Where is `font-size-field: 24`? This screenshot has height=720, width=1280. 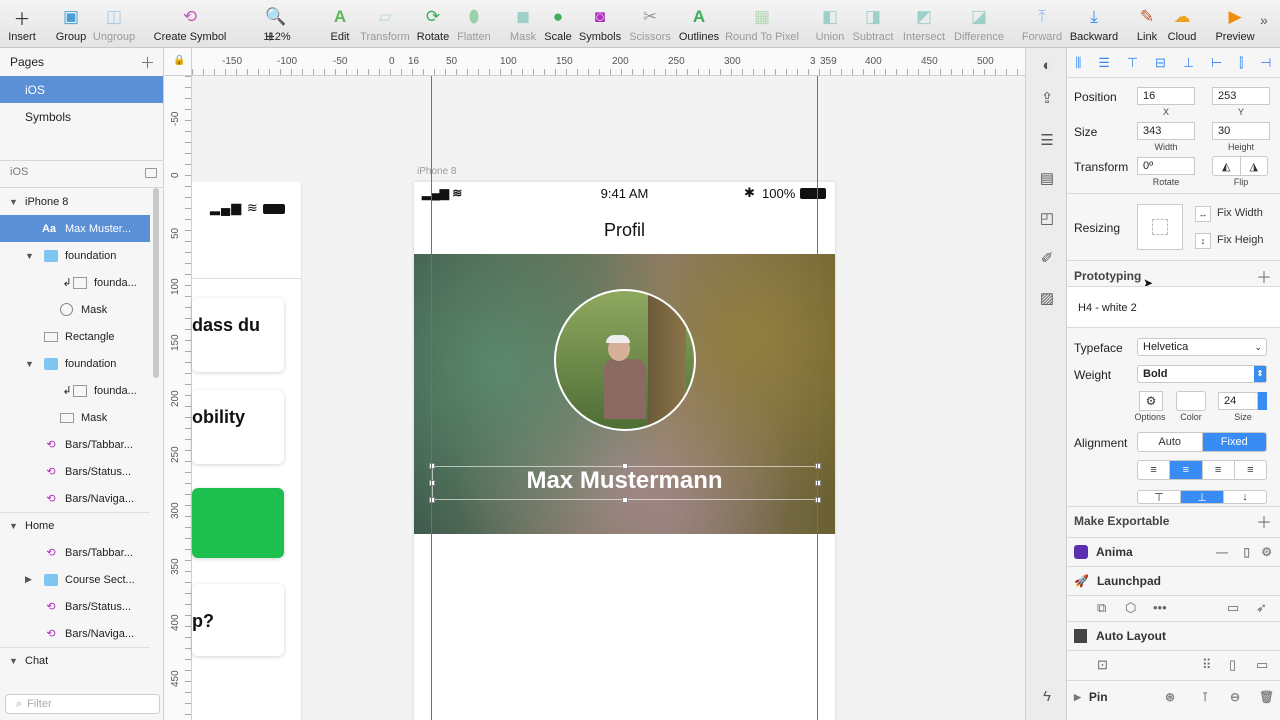
font-size-field: 24 is located at coordinates (1238, 401).